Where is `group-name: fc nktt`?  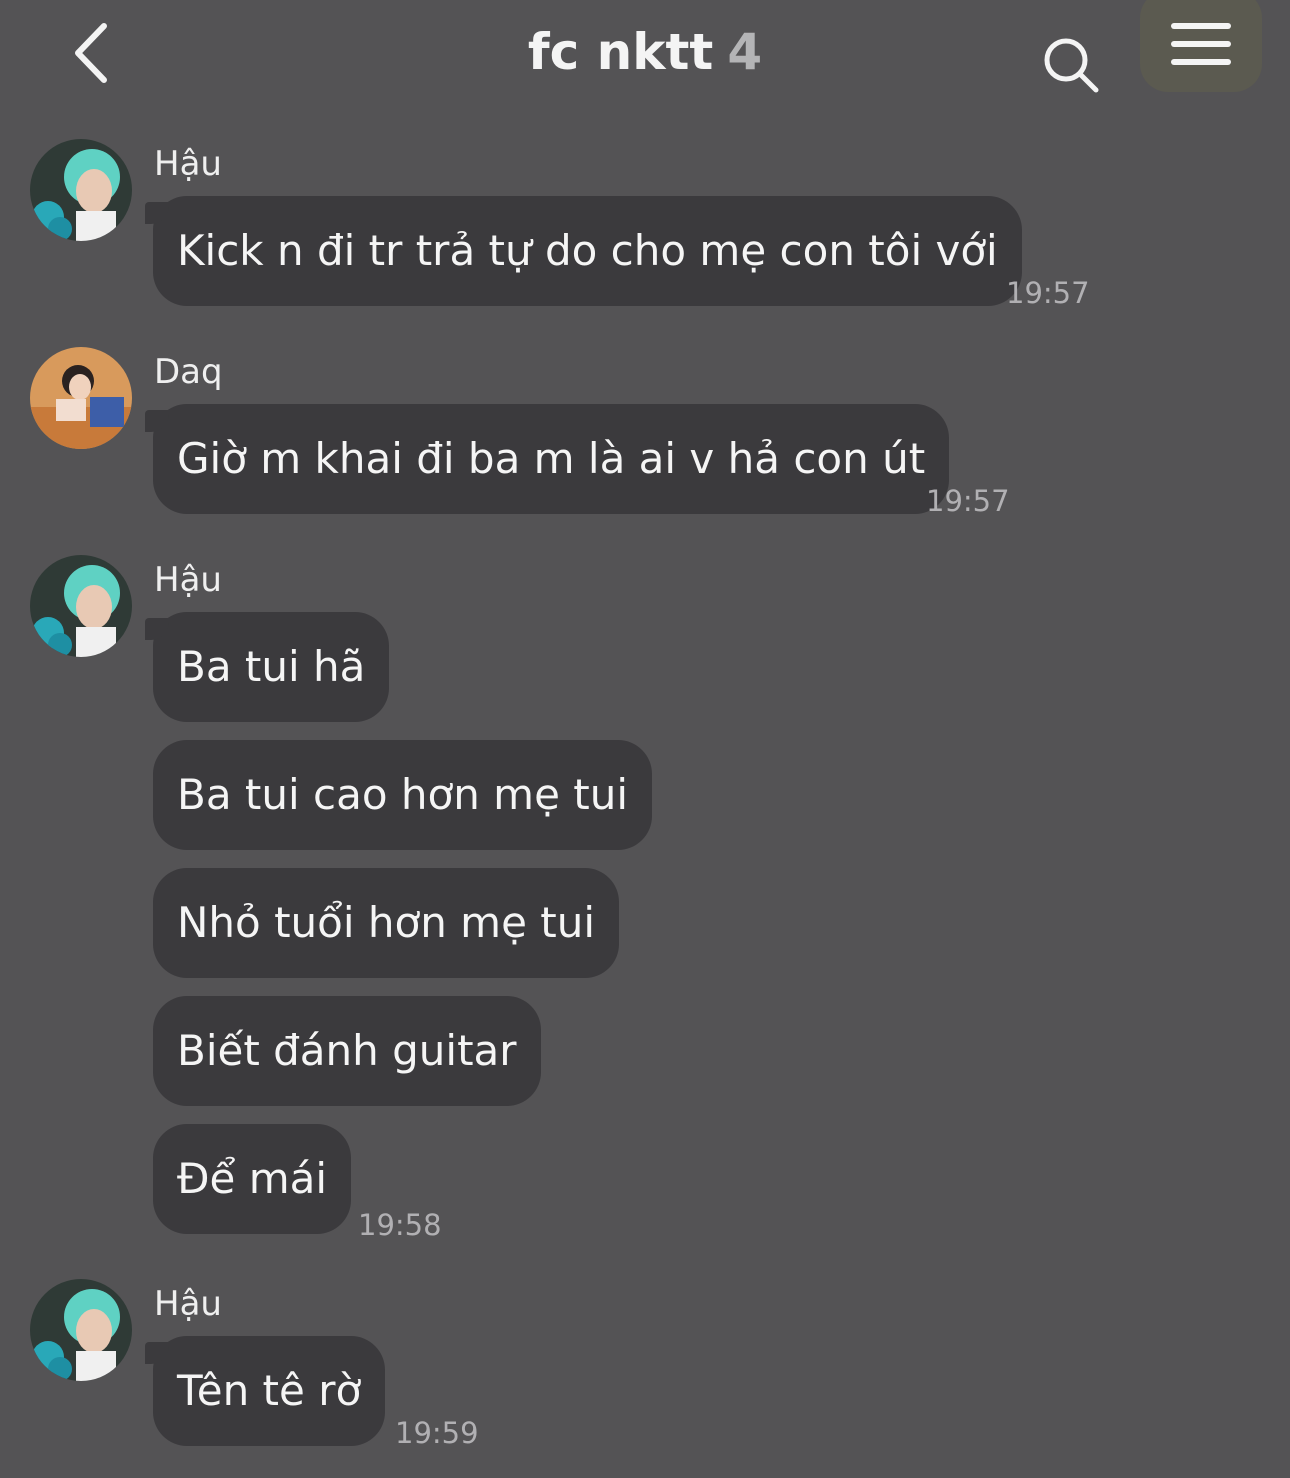
group-name: fc nktt is located at coordinates (620, 52).